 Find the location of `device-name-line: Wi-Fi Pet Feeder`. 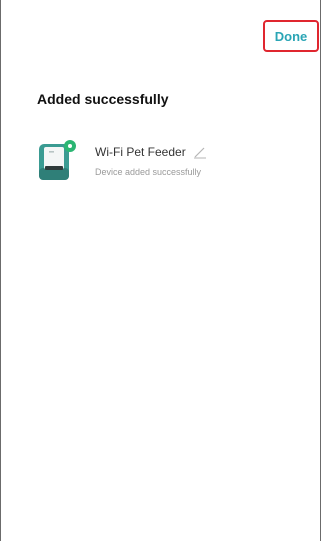

device-name-line: Wi-Fi Pet Feeder is located at coordinates (151, 152).